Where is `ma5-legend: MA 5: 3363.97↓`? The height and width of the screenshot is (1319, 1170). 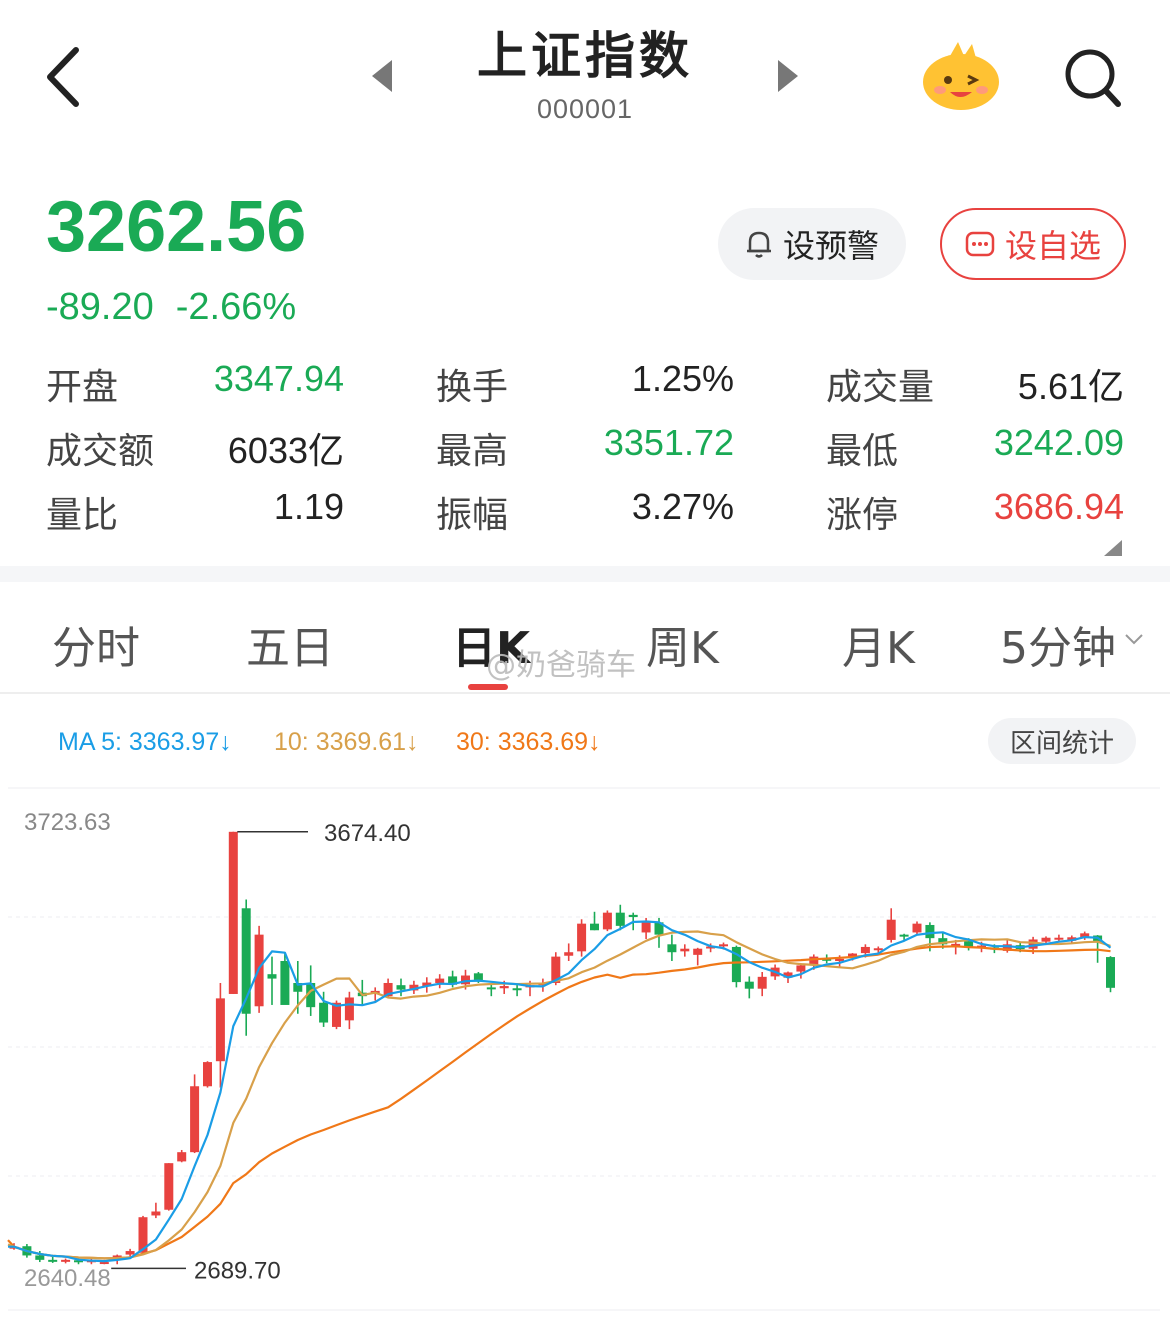
ma5-legend: MA 5: 3363.97↓ is located at coordinates (145, 742).